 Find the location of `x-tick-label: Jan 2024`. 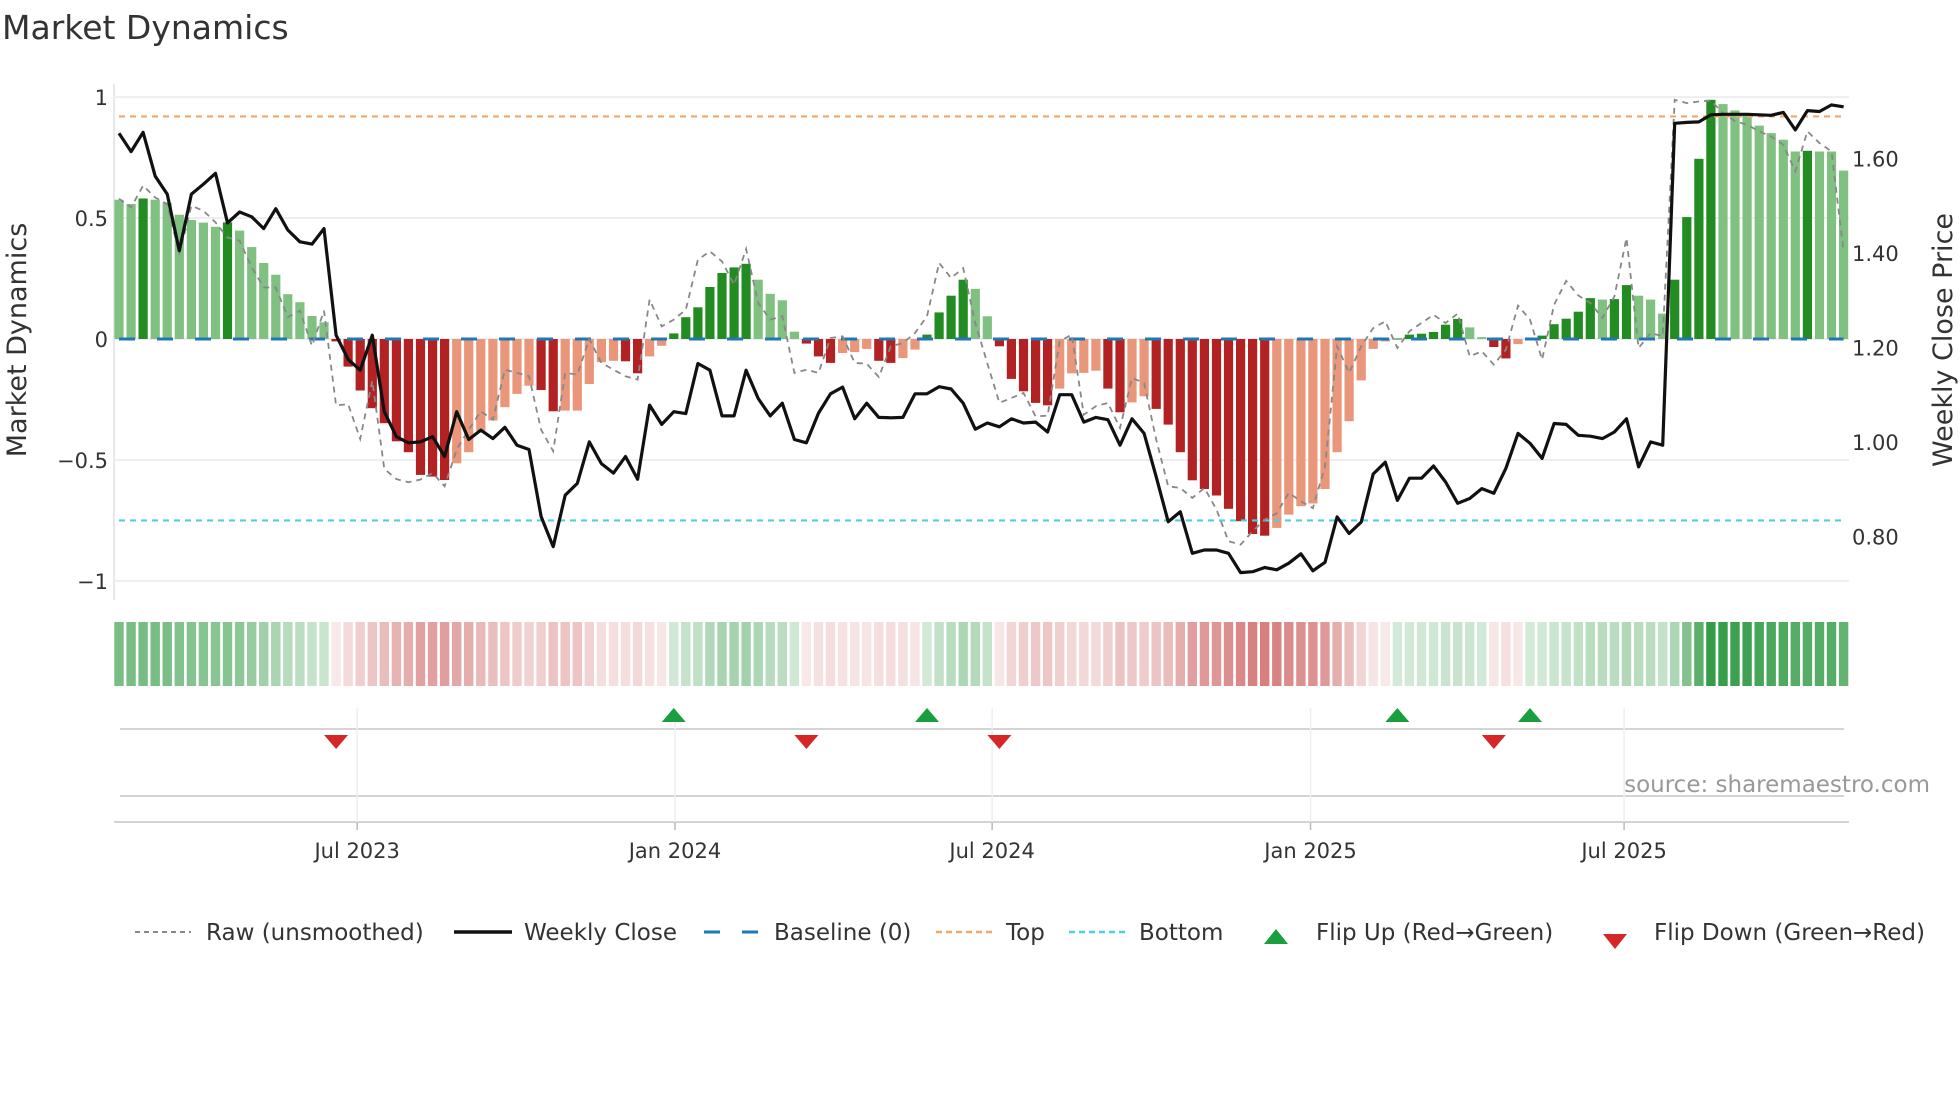

x-tick-label: Jan 2024 is located at coordinates (674, 851).